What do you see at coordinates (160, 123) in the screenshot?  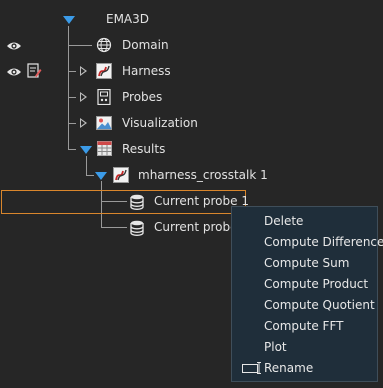 I see `tree-item-visualization: Visualization` at bounding box center [160, 123].